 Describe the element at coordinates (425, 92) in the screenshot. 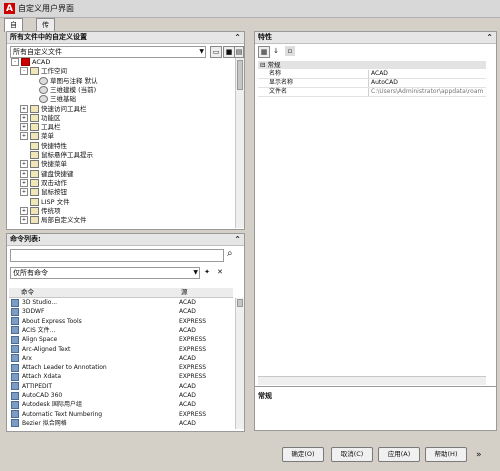

I see `property-value: C:\Users\Administrator\appdata\roam` at that location.